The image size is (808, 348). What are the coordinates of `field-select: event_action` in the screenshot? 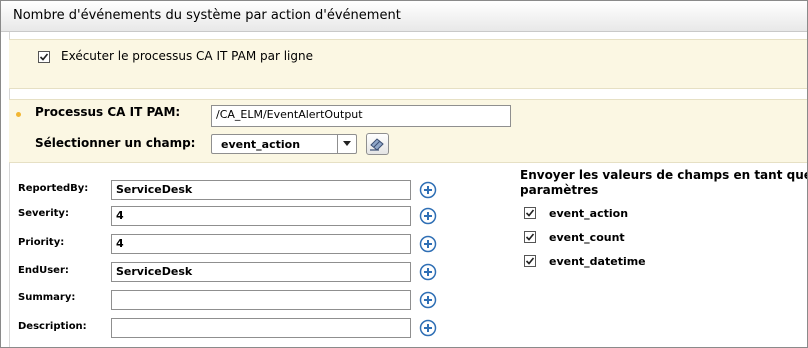 It's located at (284, 144).